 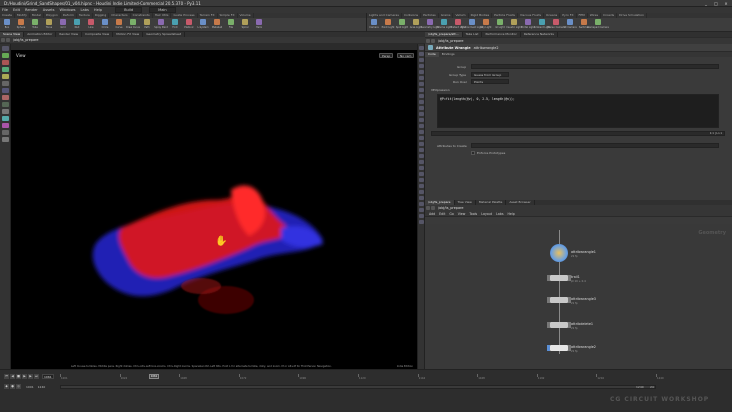 What do you see at coordinates (552, 15) in the screenshot?
I see `shelf-right-tab-8: Oceans` at bounding box center [552, 15].